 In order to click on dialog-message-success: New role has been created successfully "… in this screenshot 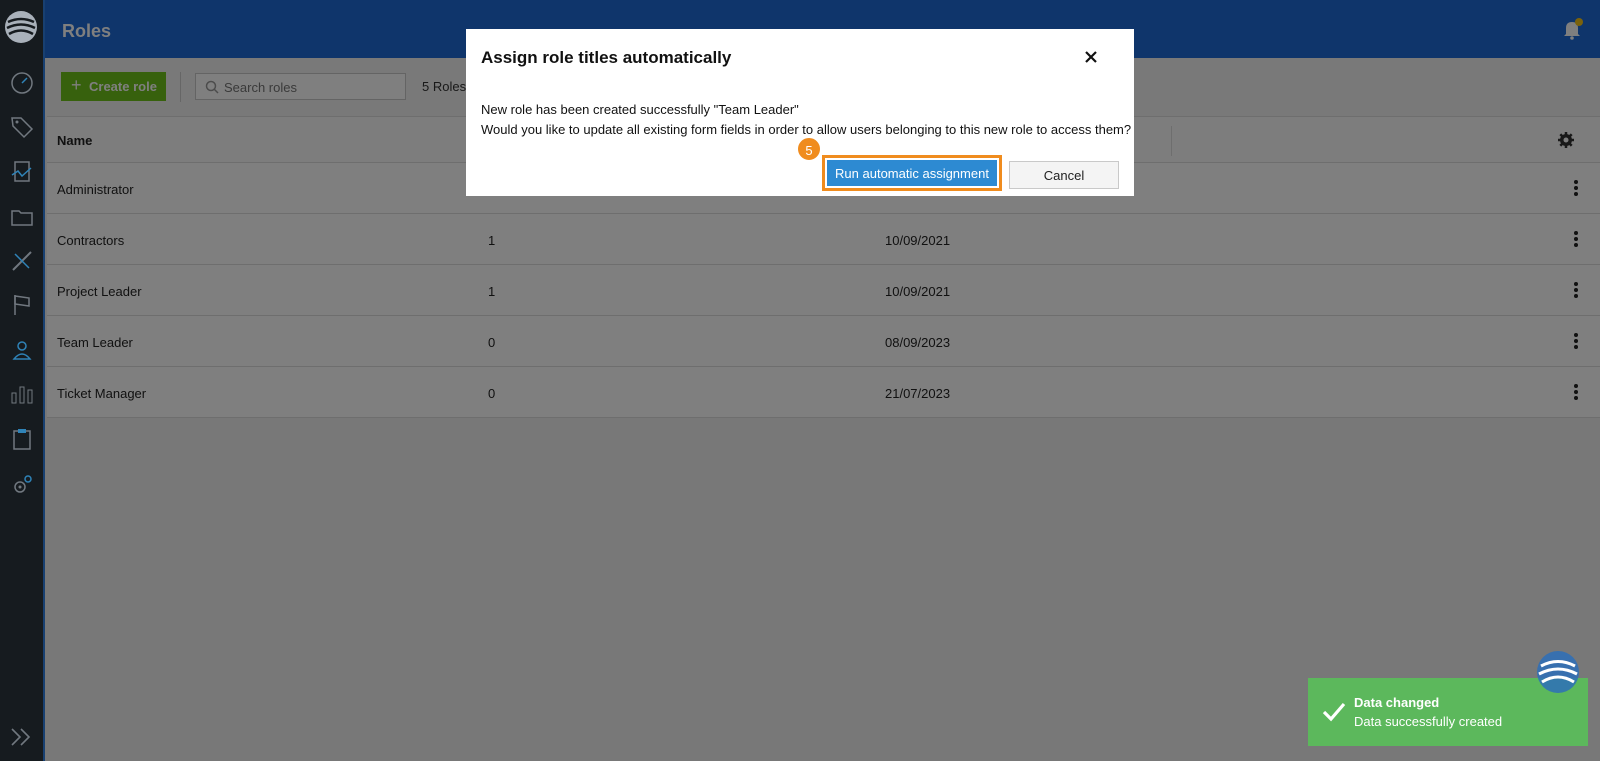, I will do `click(640, 109)`.